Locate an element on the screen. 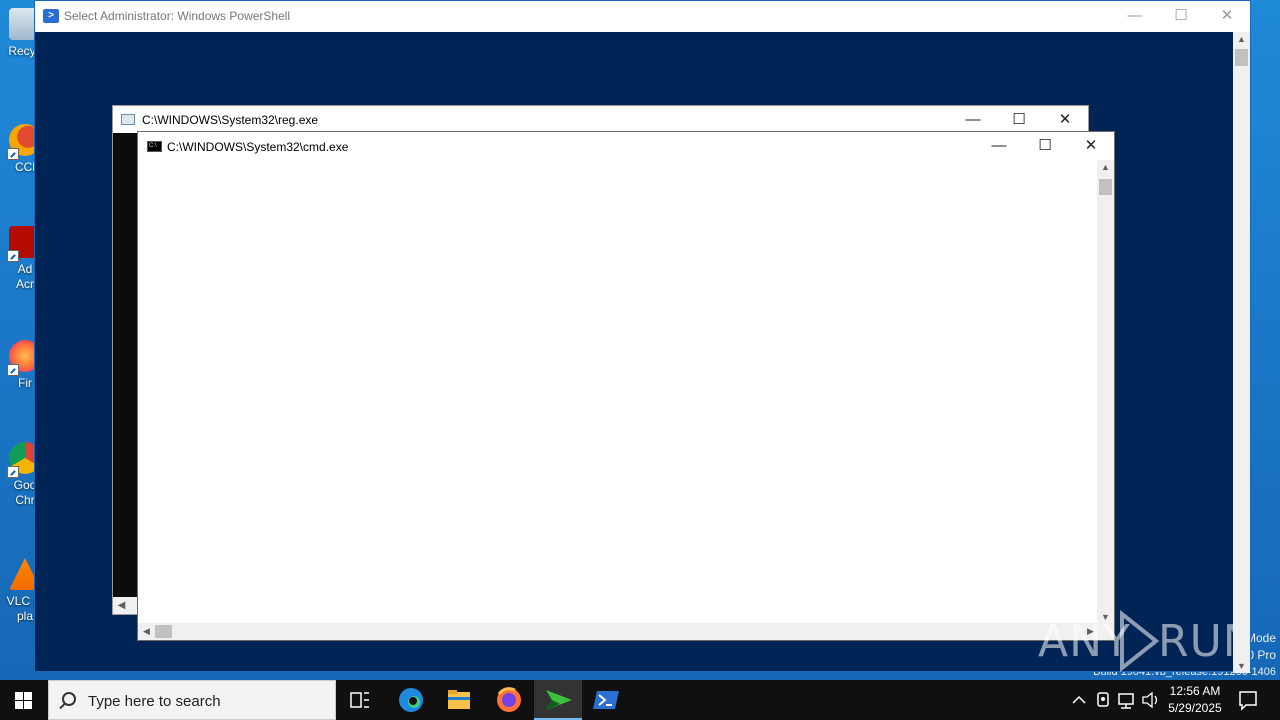  taskbar: 12:56 AM 5/29/2025 is located at coordinates (640, 700).